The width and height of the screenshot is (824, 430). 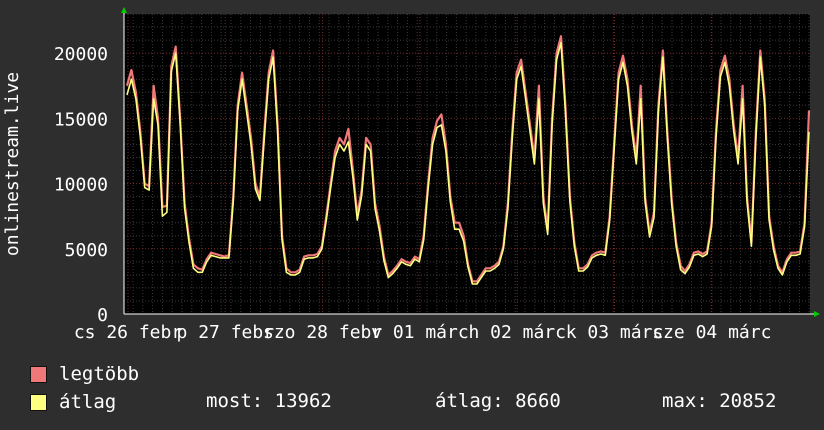 What do you see at coordinates (12, 164) in the screenshot?
I see `y-axis-label: onlinestream.live` at bounding box center [12, 164].